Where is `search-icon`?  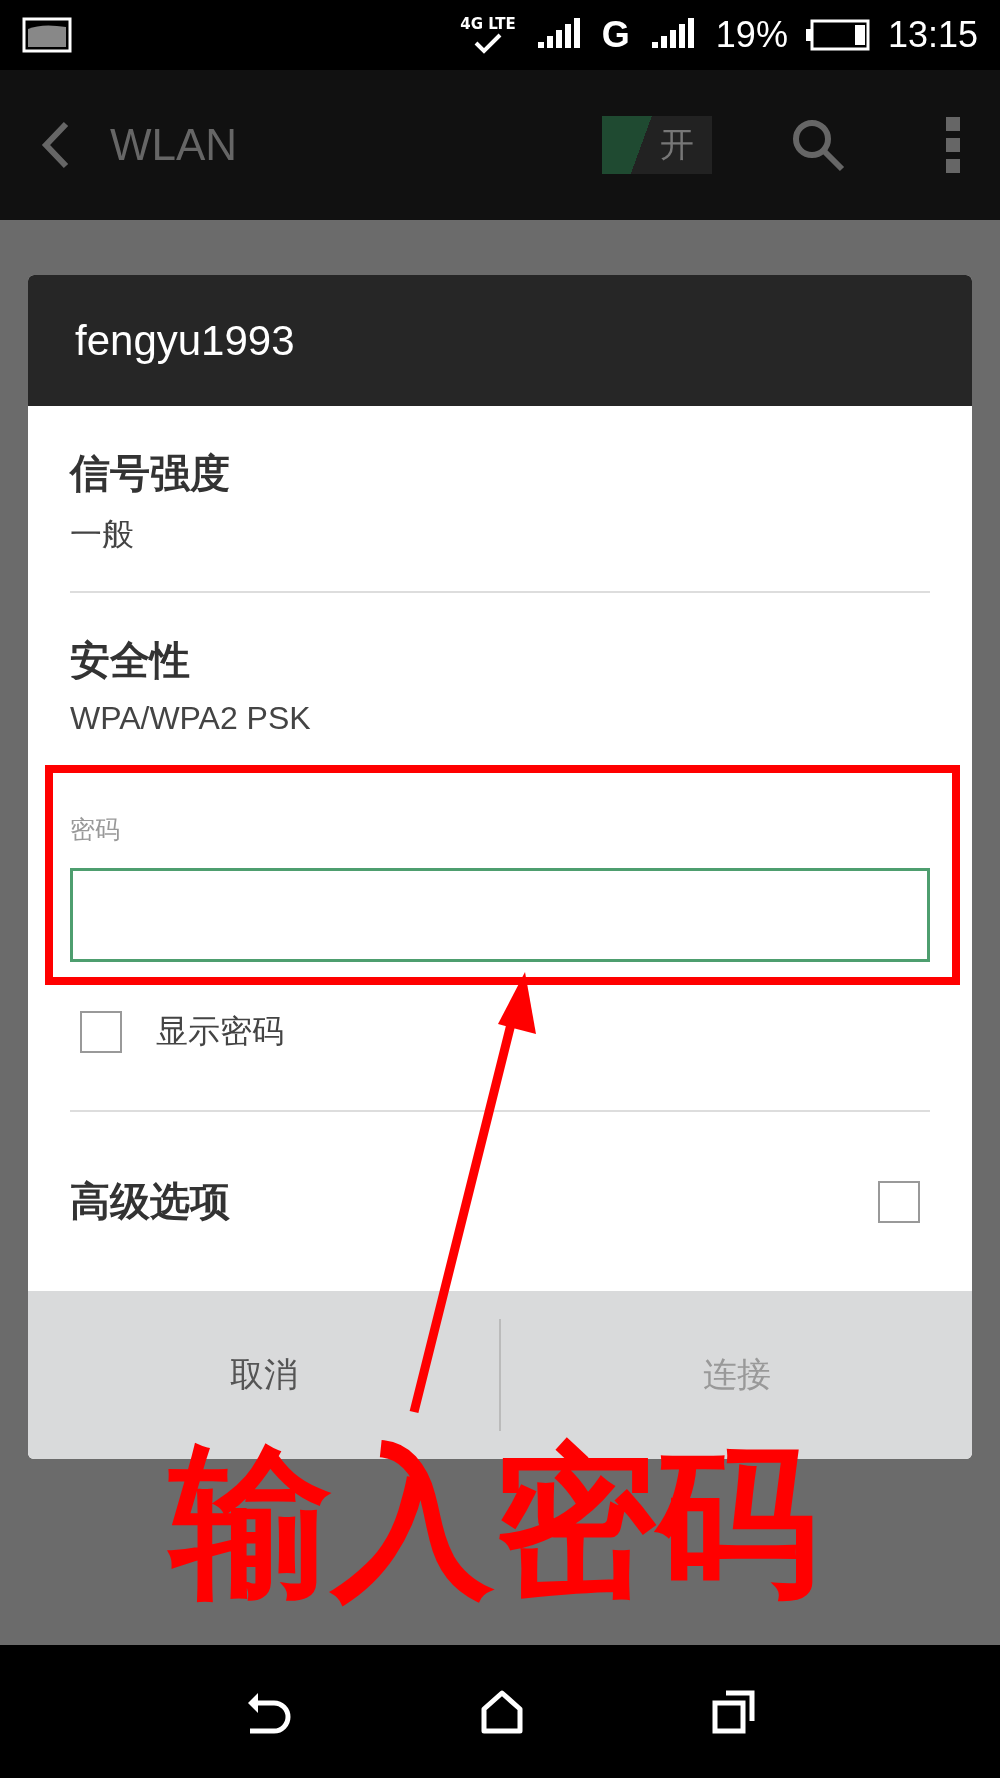 search-icon is located at coordinates (818, 145).